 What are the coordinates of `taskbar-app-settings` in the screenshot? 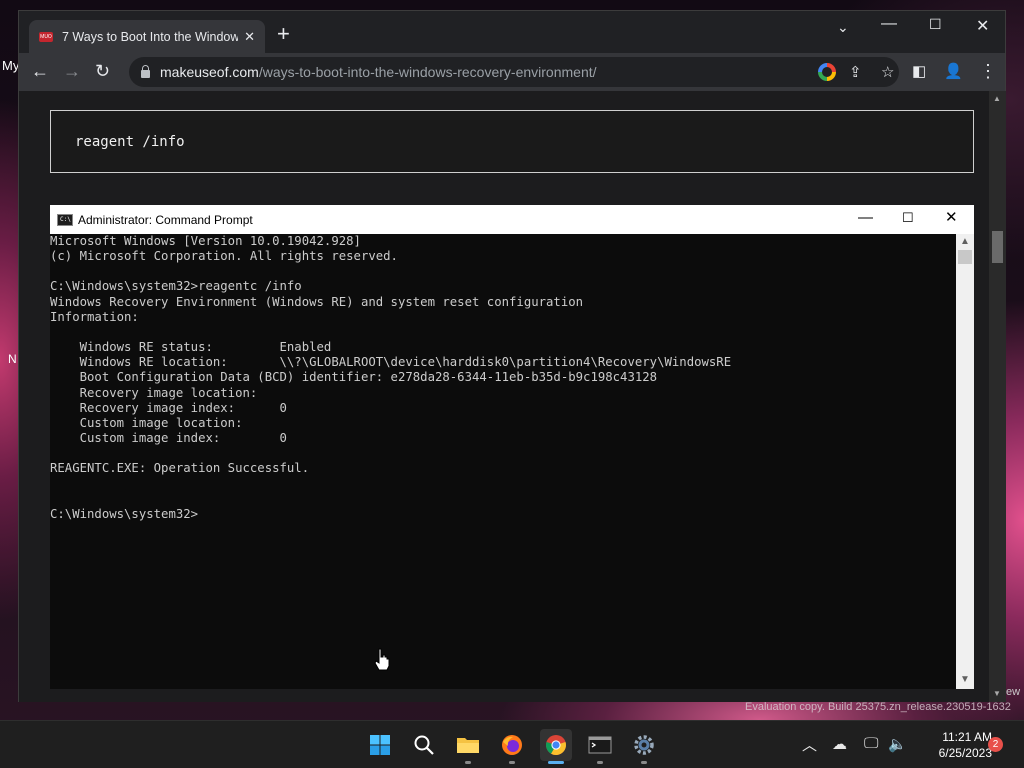 It's located at (644, 746).